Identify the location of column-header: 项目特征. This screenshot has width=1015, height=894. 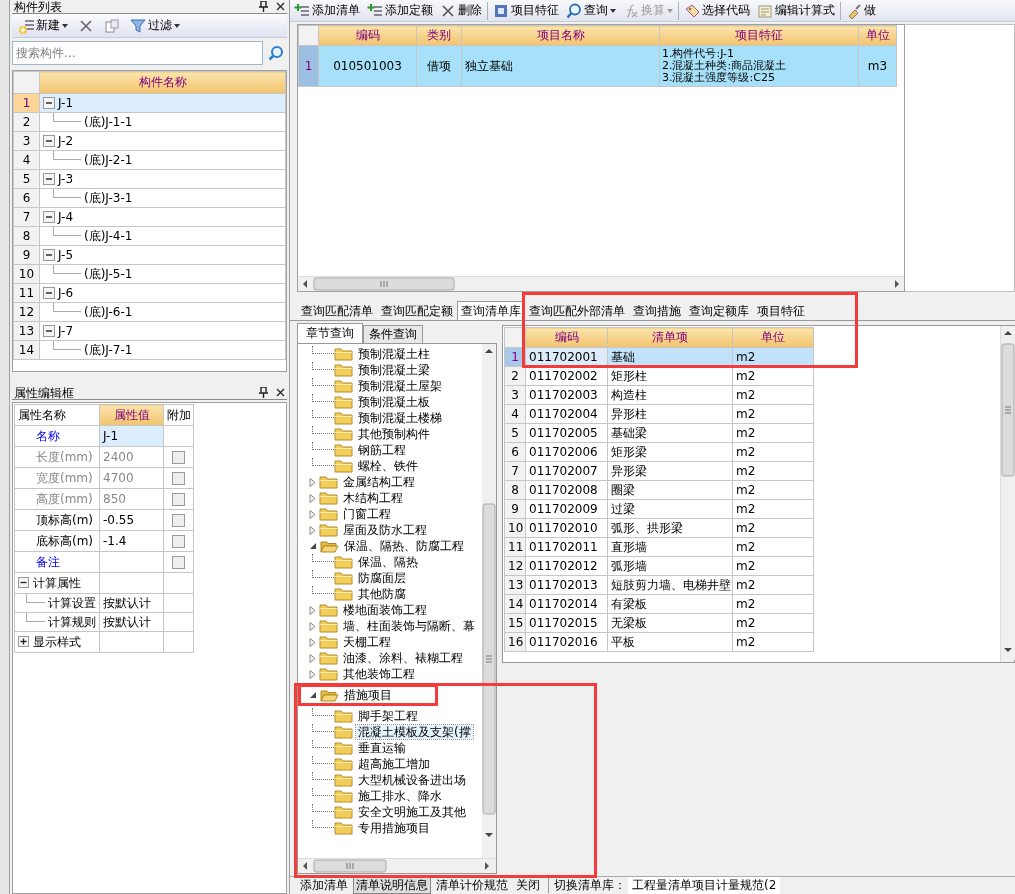
(759, 35).